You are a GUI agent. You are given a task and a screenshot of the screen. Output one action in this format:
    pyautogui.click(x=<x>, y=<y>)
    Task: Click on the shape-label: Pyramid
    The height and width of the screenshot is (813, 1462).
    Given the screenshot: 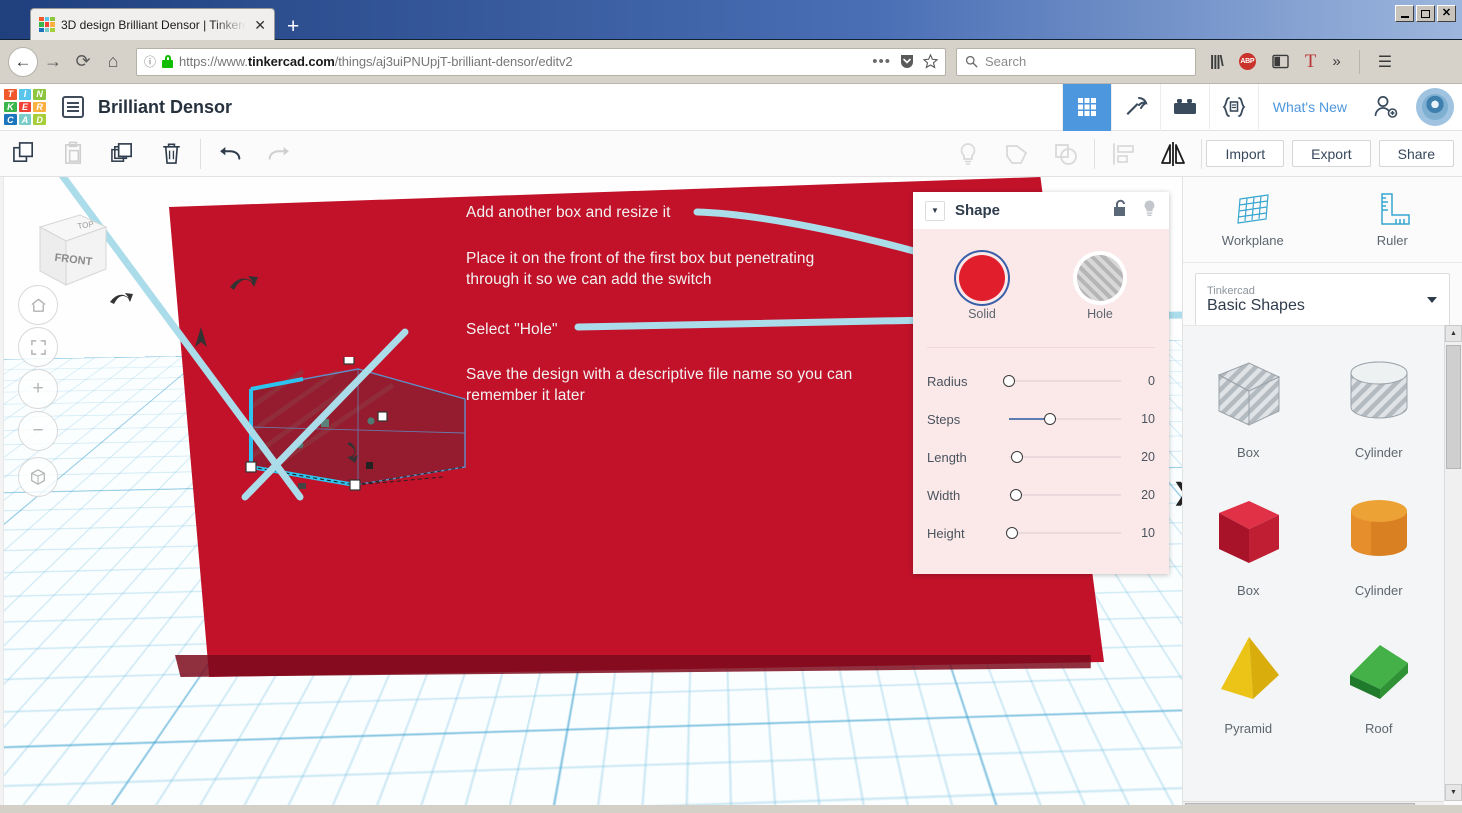 What is the action you would take?
    pyautogui.click(x=1248, y=728)
    